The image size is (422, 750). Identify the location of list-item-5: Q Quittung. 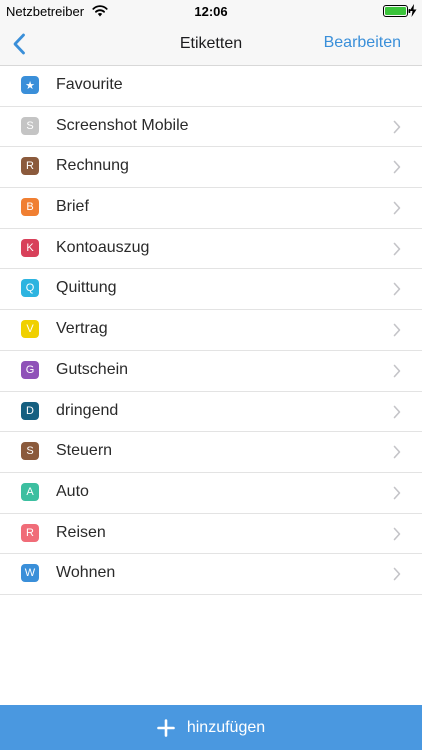
(211, 290).